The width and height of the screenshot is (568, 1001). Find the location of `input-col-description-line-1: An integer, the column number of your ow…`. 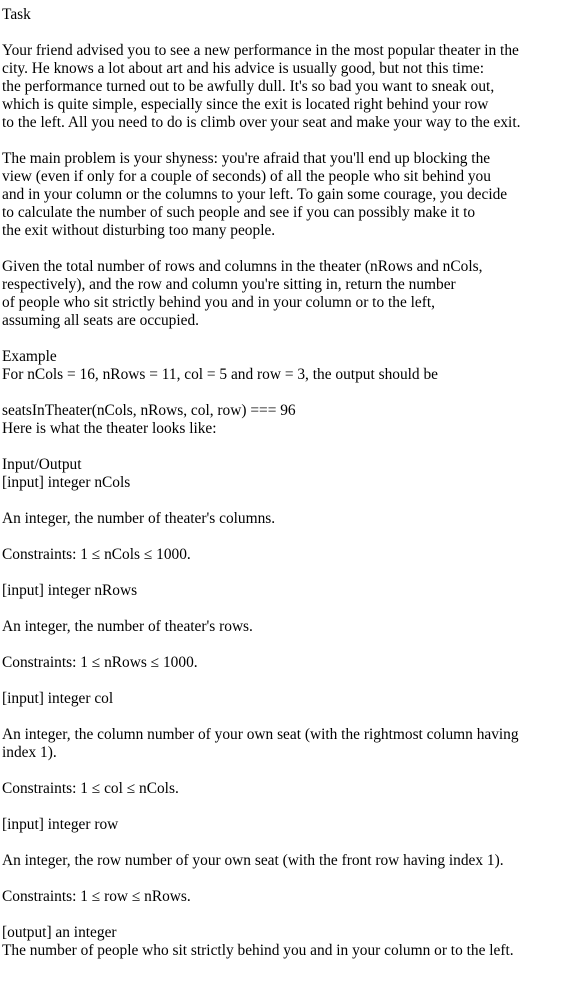

input-col-description-line-1: An integer, the column number of your ow… is located at coordinates (260, 734).